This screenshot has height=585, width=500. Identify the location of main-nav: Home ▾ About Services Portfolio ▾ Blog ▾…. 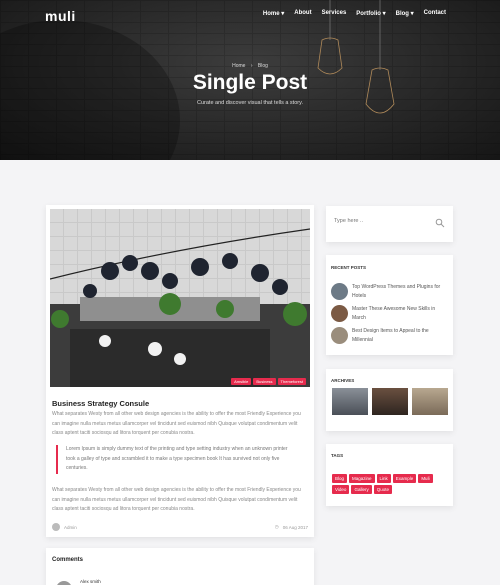
(354, 13).